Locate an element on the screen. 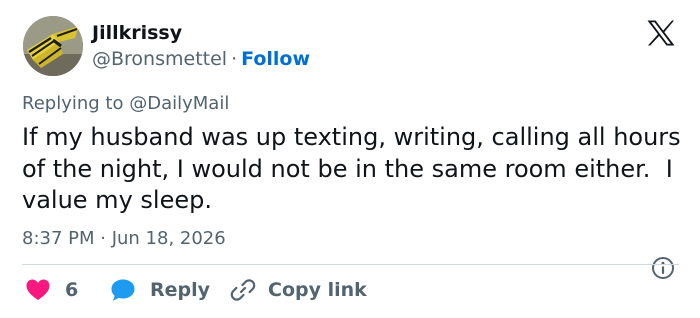 This screenshot has width=700, height=318. display-name: Jillkrissy is located at coordinates (137, 33).